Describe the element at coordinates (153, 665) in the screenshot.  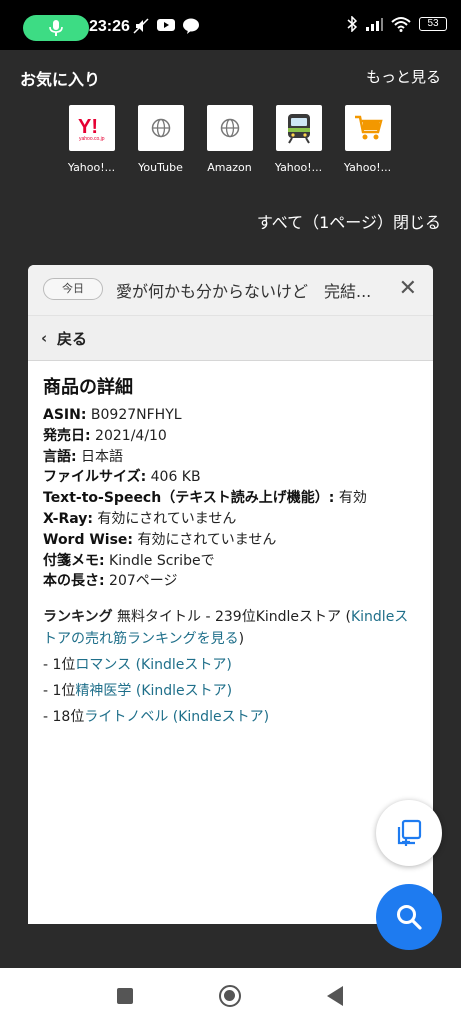
I see `category-link: ロマンス (Kindleストア)` at that location.